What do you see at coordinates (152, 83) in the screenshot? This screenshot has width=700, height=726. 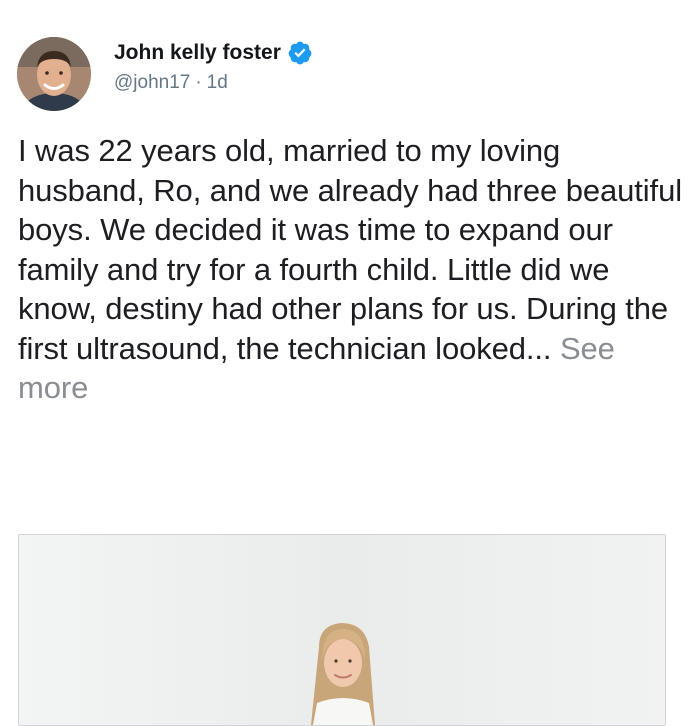 I see `author-handle: @john17` at bounding box center [152, 83].